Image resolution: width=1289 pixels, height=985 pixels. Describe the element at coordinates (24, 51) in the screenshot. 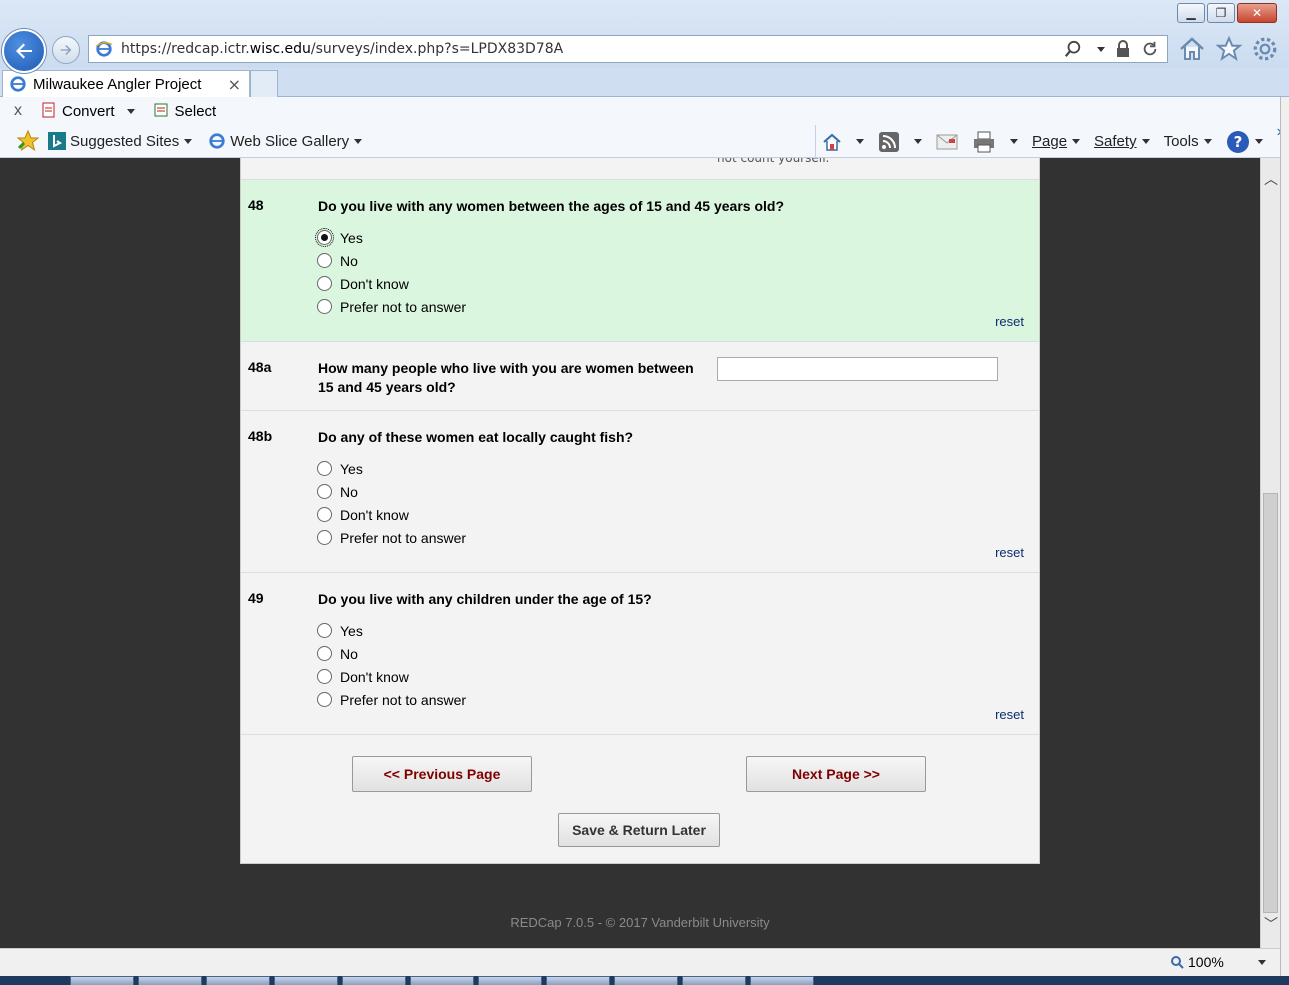

I see `back-button` at that location.